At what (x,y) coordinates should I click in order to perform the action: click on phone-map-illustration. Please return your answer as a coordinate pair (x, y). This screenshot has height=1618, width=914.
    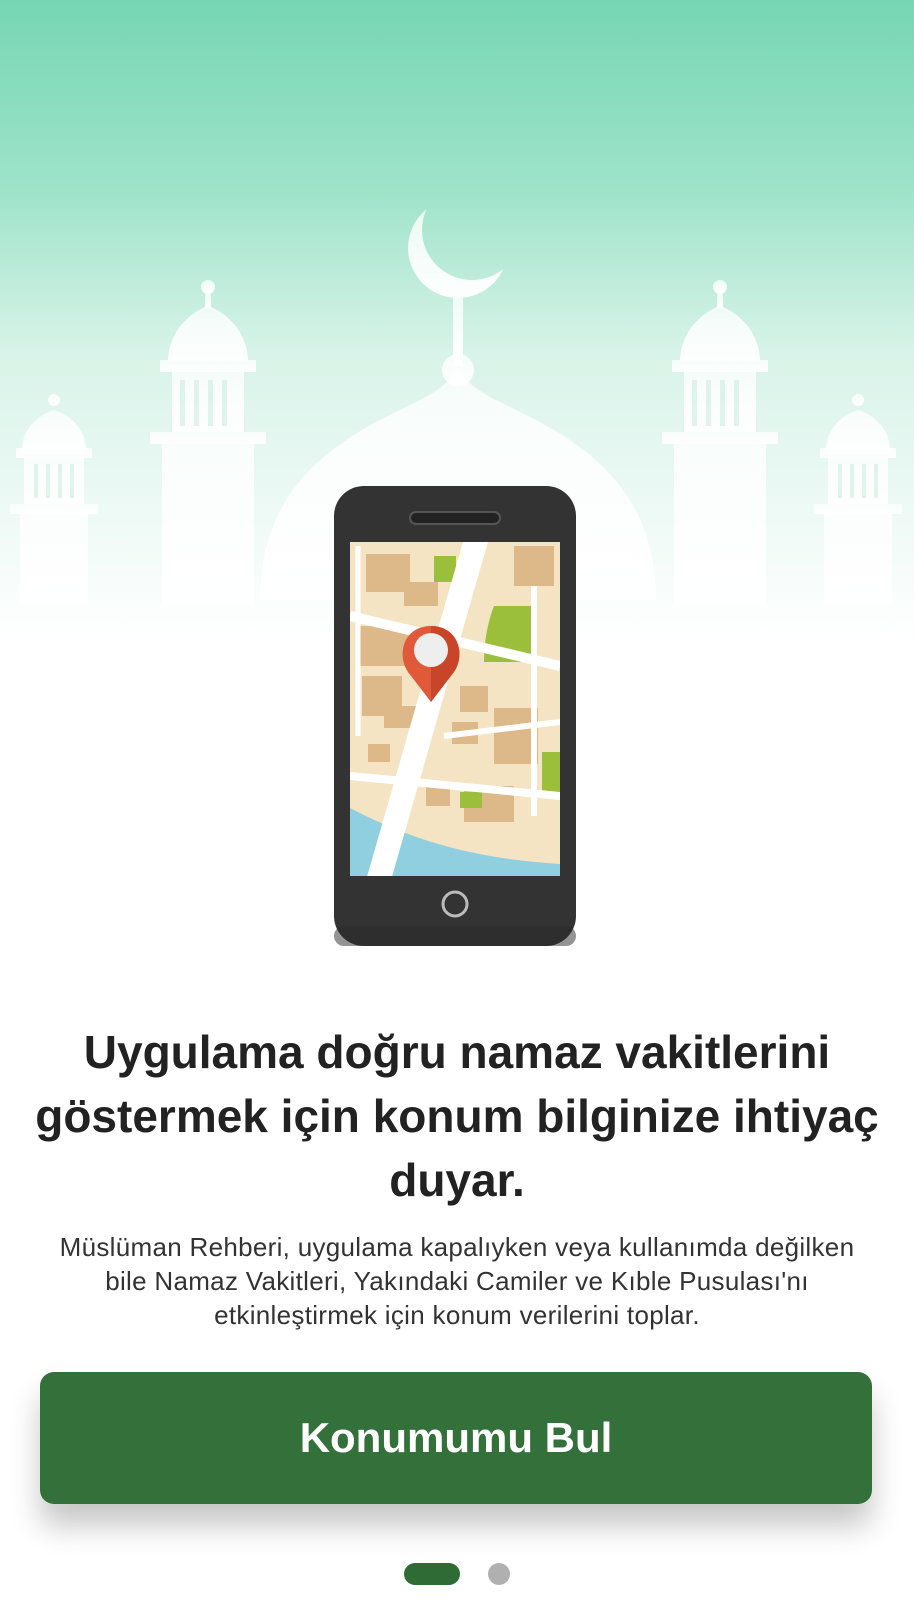
    Looking at the image, I should click on (455, 716).